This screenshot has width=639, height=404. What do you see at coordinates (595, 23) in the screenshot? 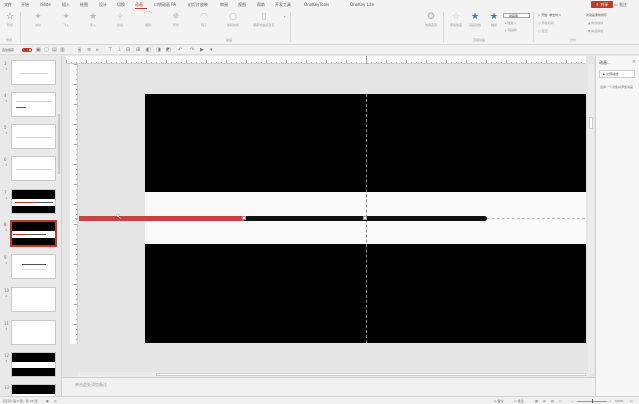
I see `move-earlier-button: ▲ 向前移动` at bounding box center [595, 23].